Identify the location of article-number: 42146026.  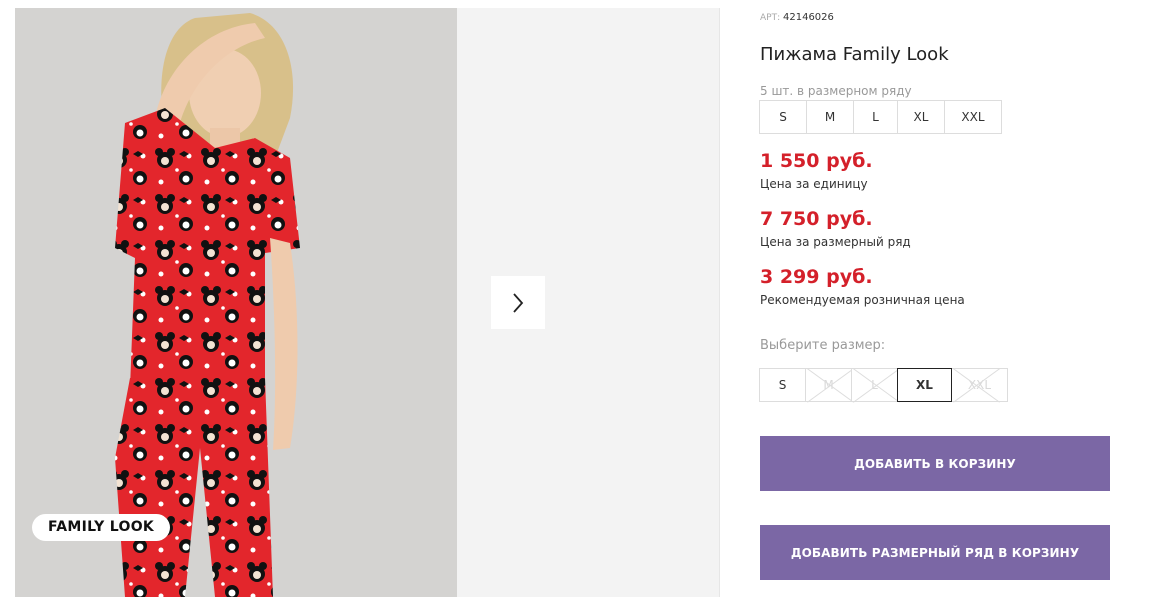
(808, 17).